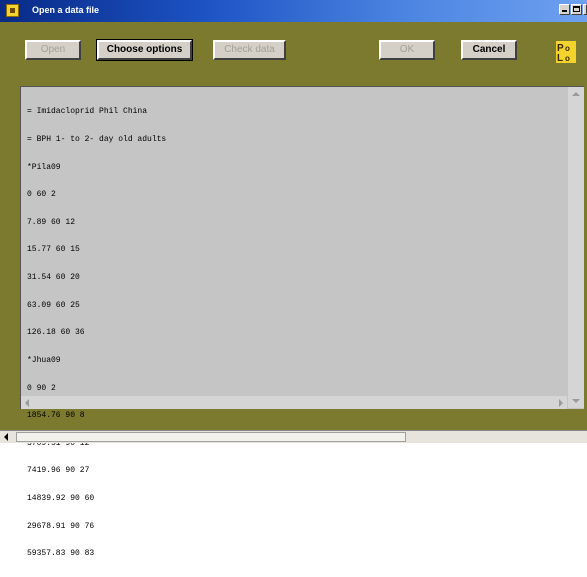  I want to click on text-line: 14839.92 90 60, so click(61, 498).